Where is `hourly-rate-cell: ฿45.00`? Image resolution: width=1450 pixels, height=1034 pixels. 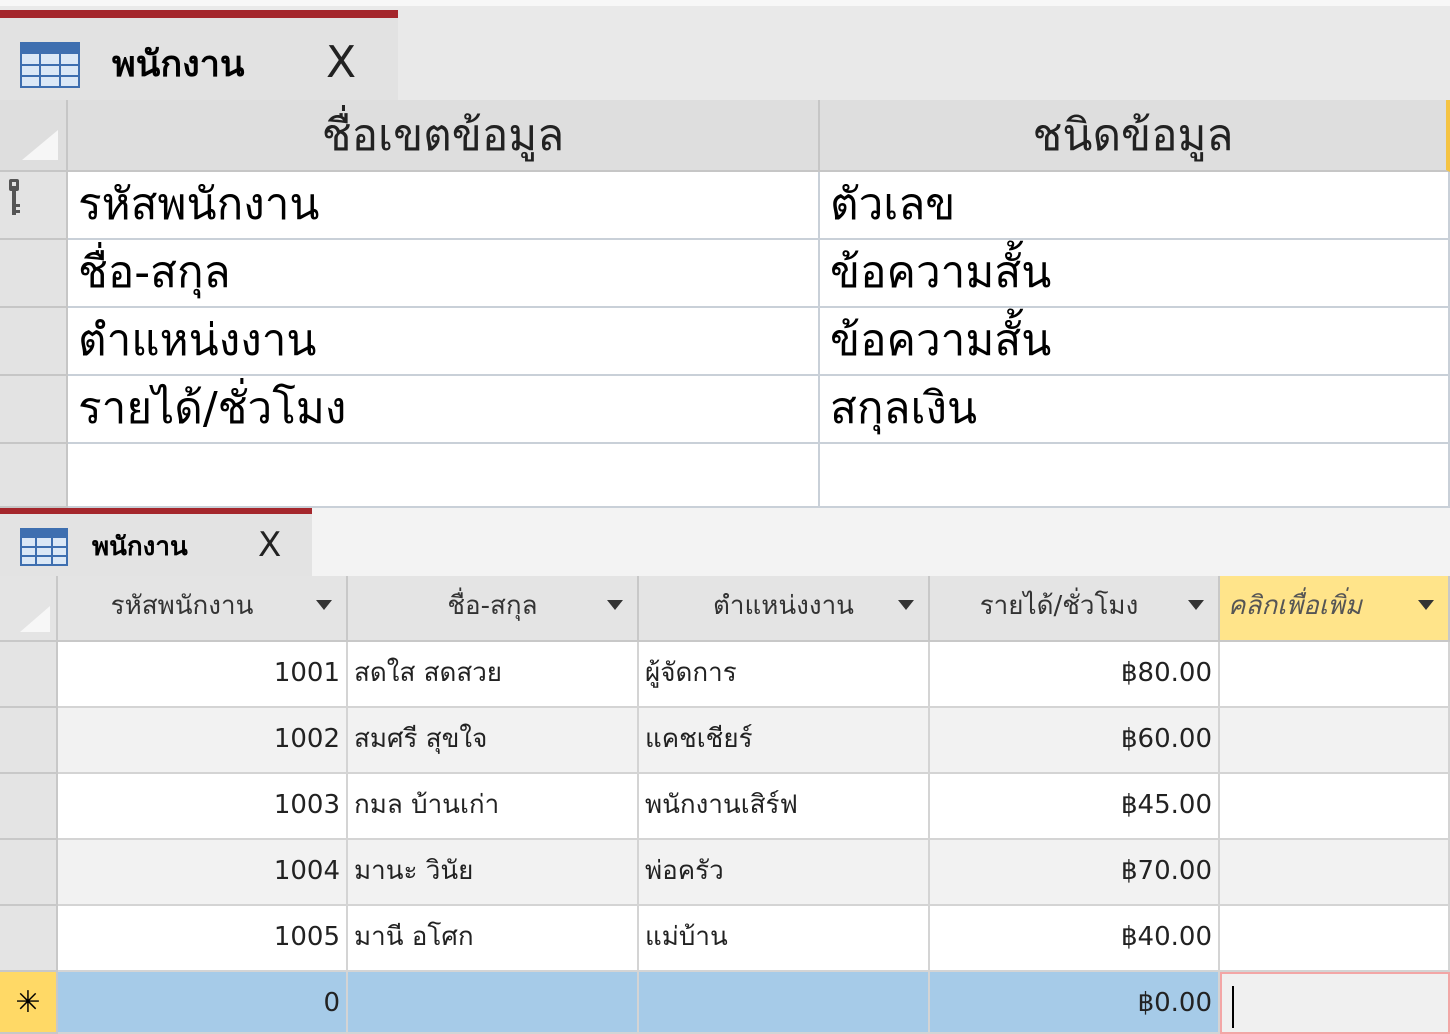
hourly-rate-cell: ฿45.00 is located at coordinates (1075, 807).